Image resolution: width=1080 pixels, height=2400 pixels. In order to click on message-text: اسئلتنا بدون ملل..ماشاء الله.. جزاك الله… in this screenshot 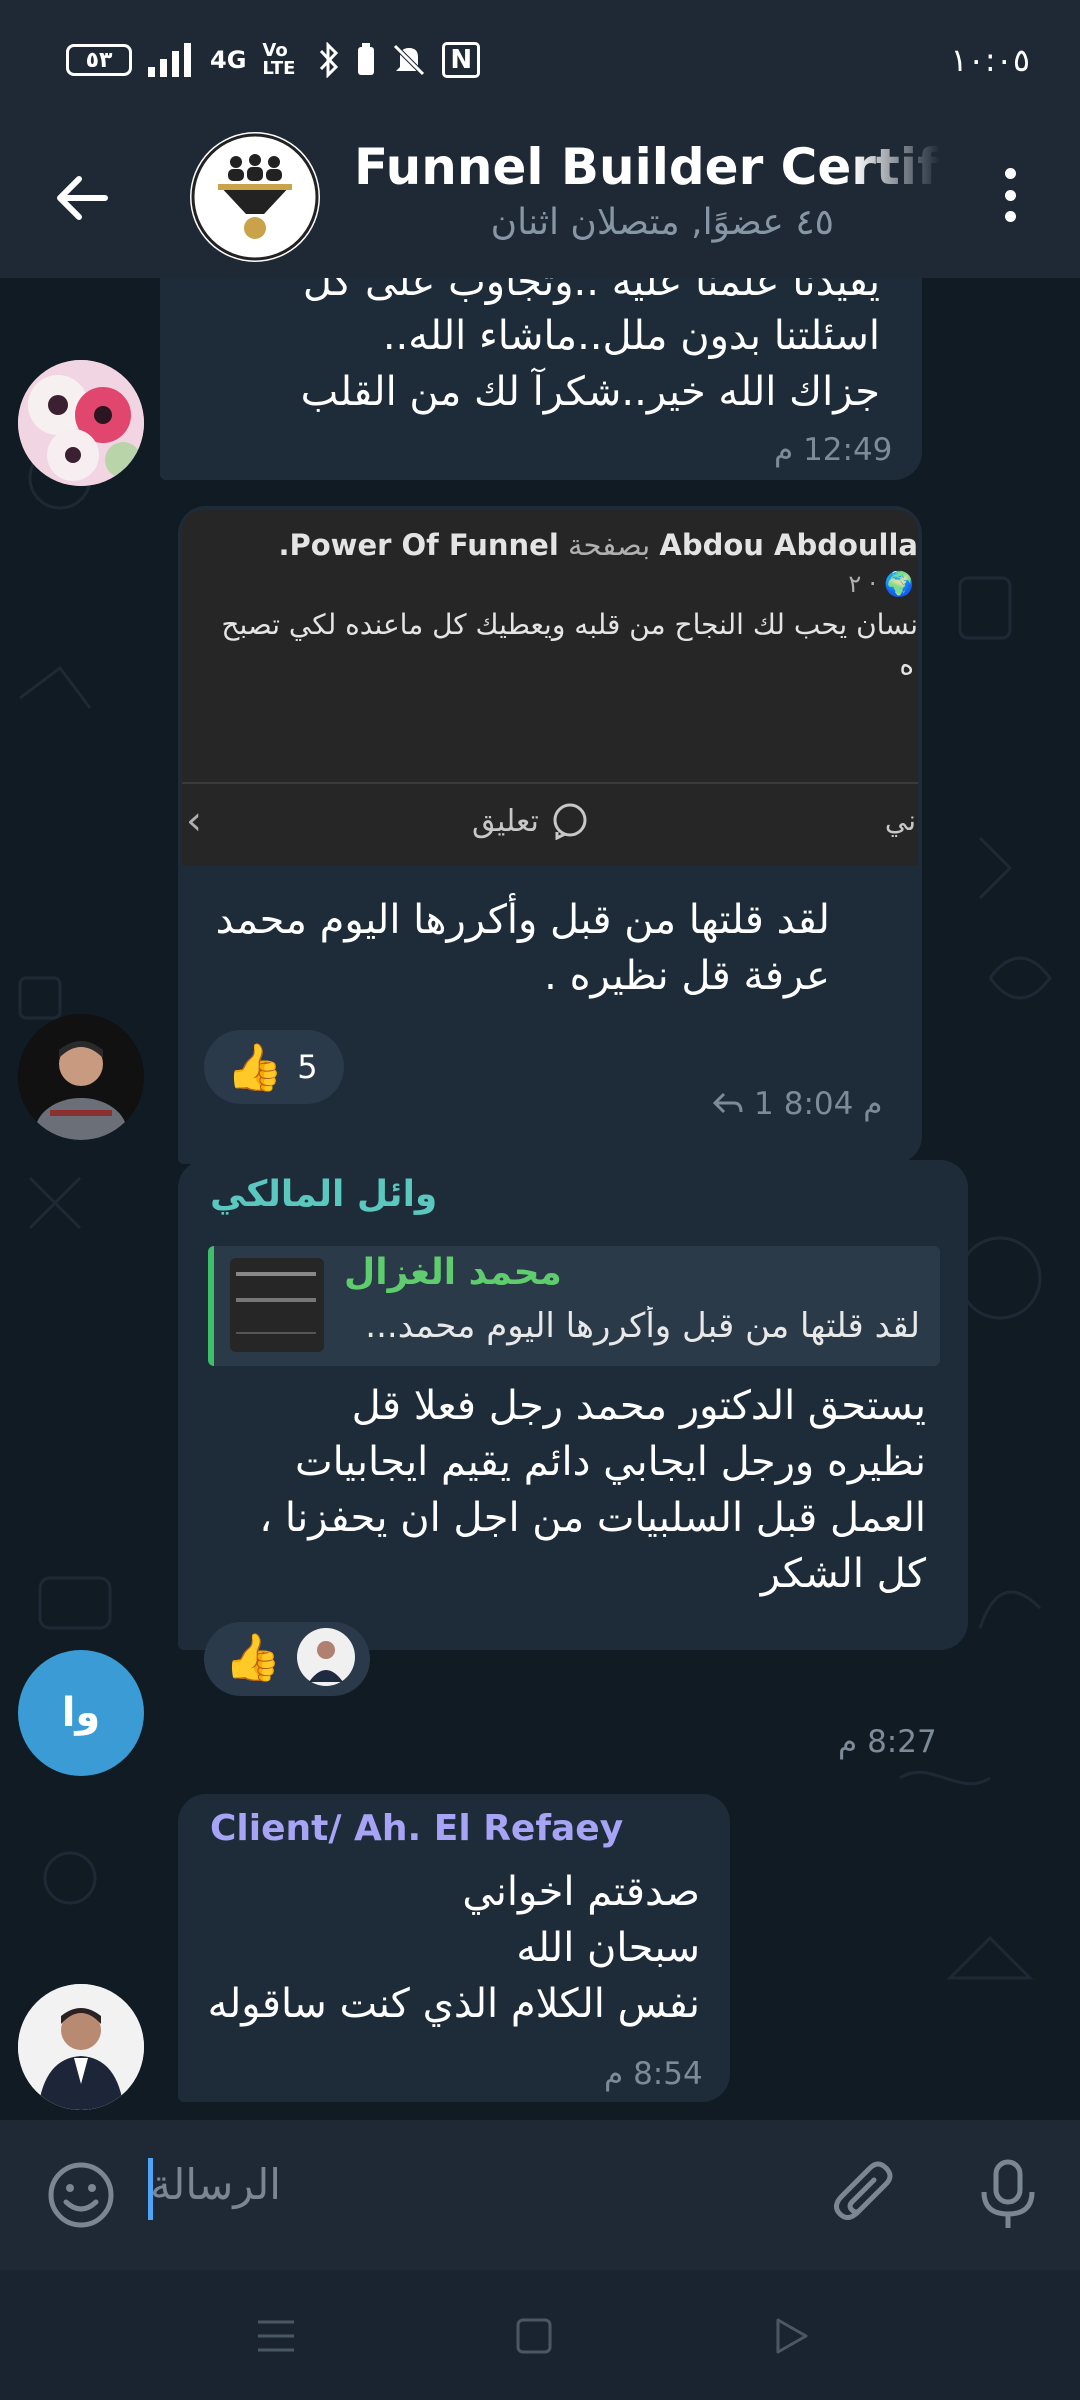, I will do `click(590, 364)`.